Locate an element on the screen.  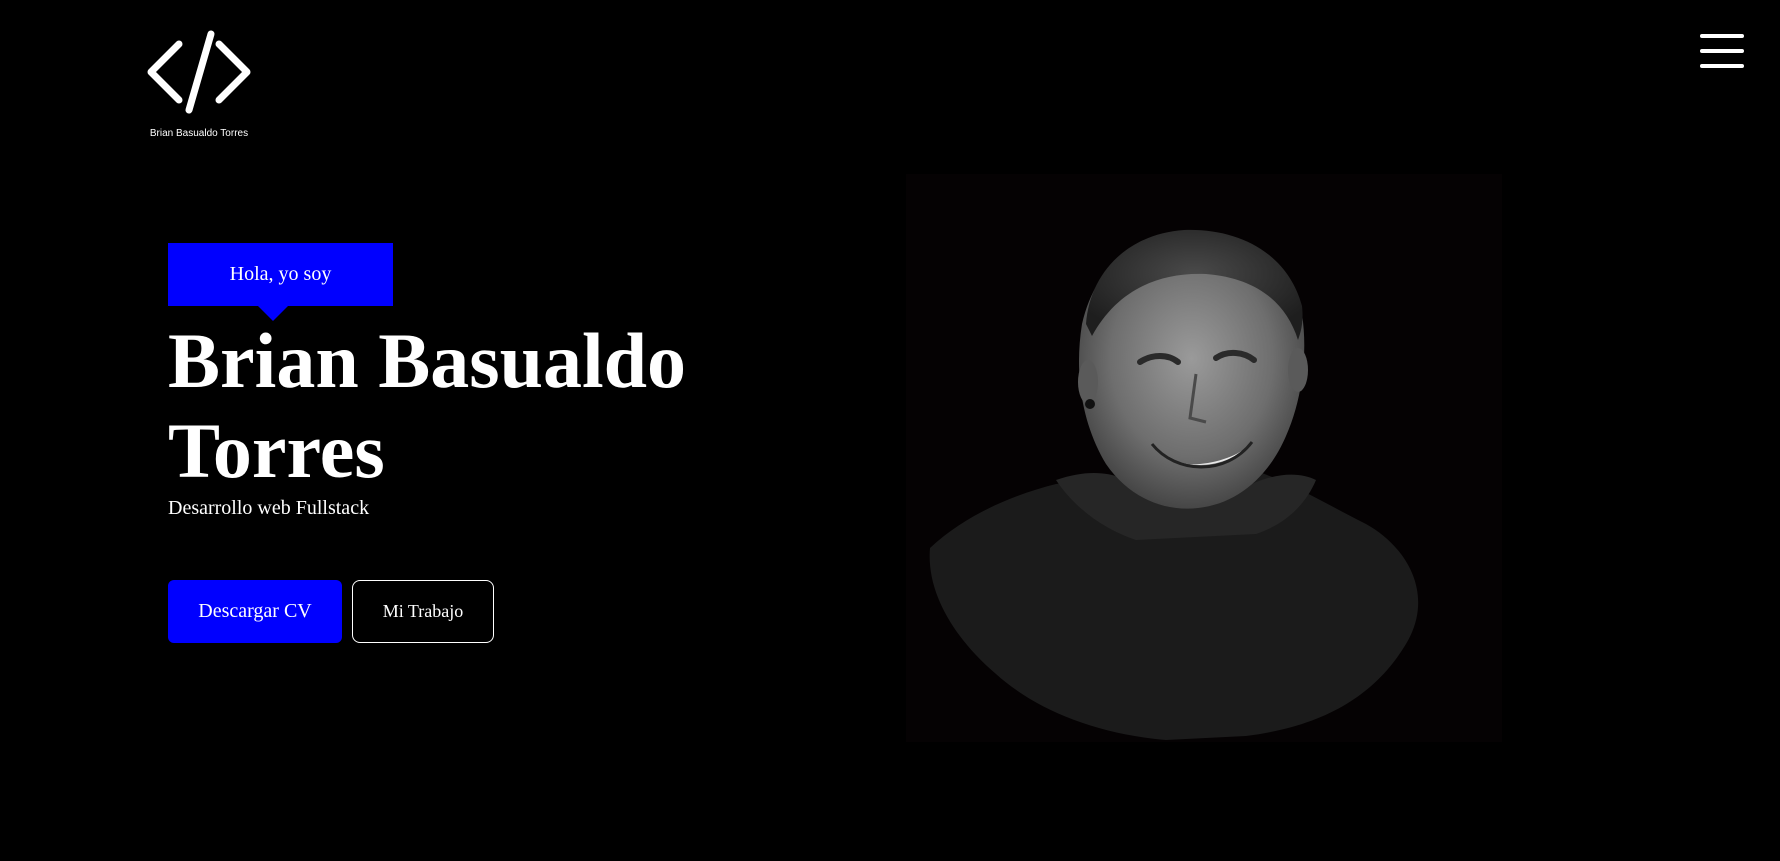
my-work-button: Mi Trabajo is located at coordinates (423, 611).